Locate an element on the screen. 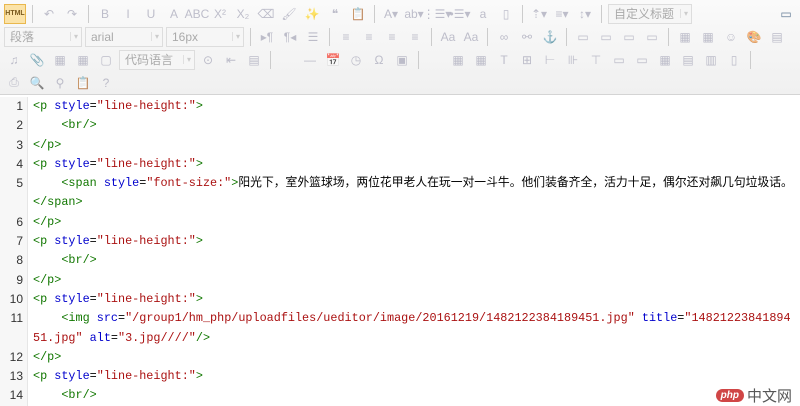  indent-button: ☰ is located at coordinates (313, 37).